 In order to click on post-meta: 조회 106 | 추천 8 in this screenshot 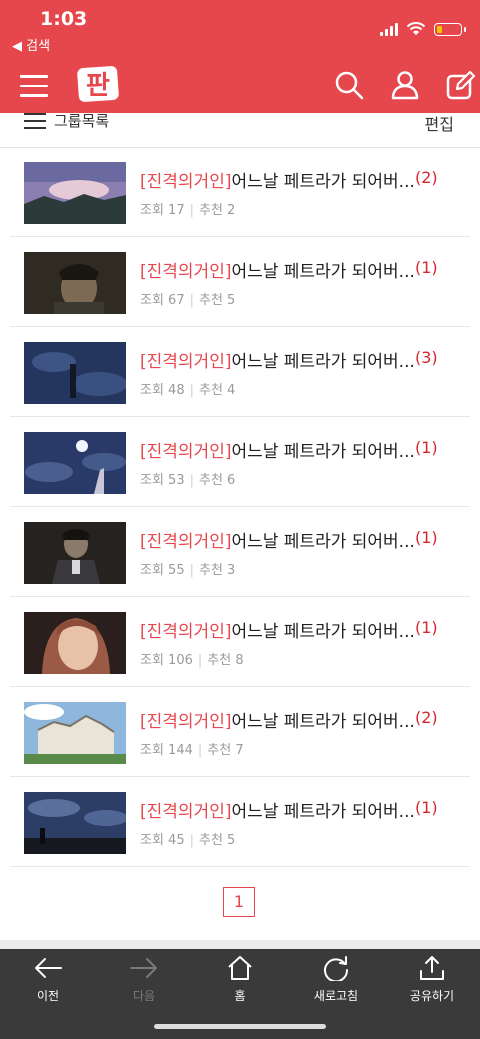, I will do `click(192, 658)`.